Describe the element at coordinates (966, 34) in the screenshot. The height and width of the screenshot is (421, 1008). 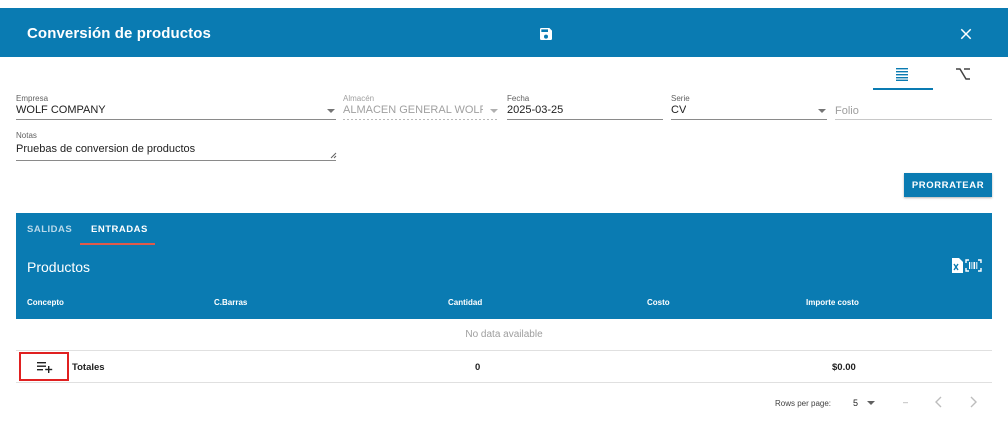
I see `close-icon` at that location.